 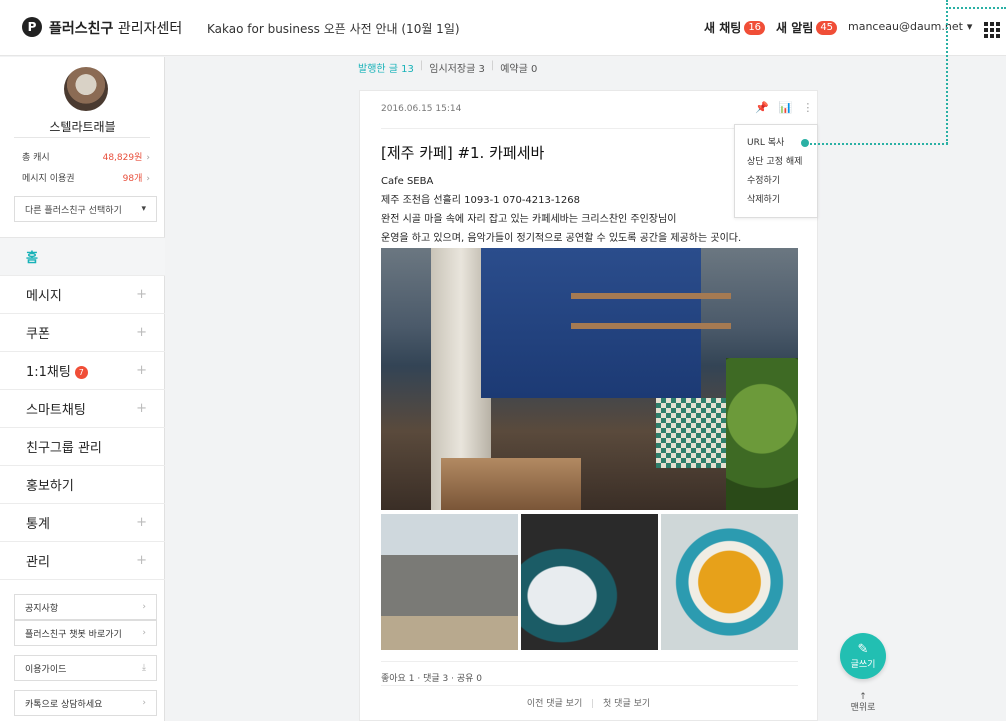 I want to click on new-chat-link: 새 채팅 16, so click(x=735, y=27).